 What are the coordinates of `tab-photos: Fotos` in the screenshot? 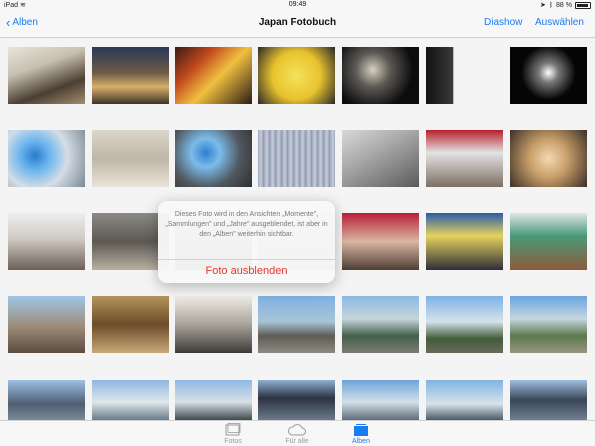 It's located at (233, 434).